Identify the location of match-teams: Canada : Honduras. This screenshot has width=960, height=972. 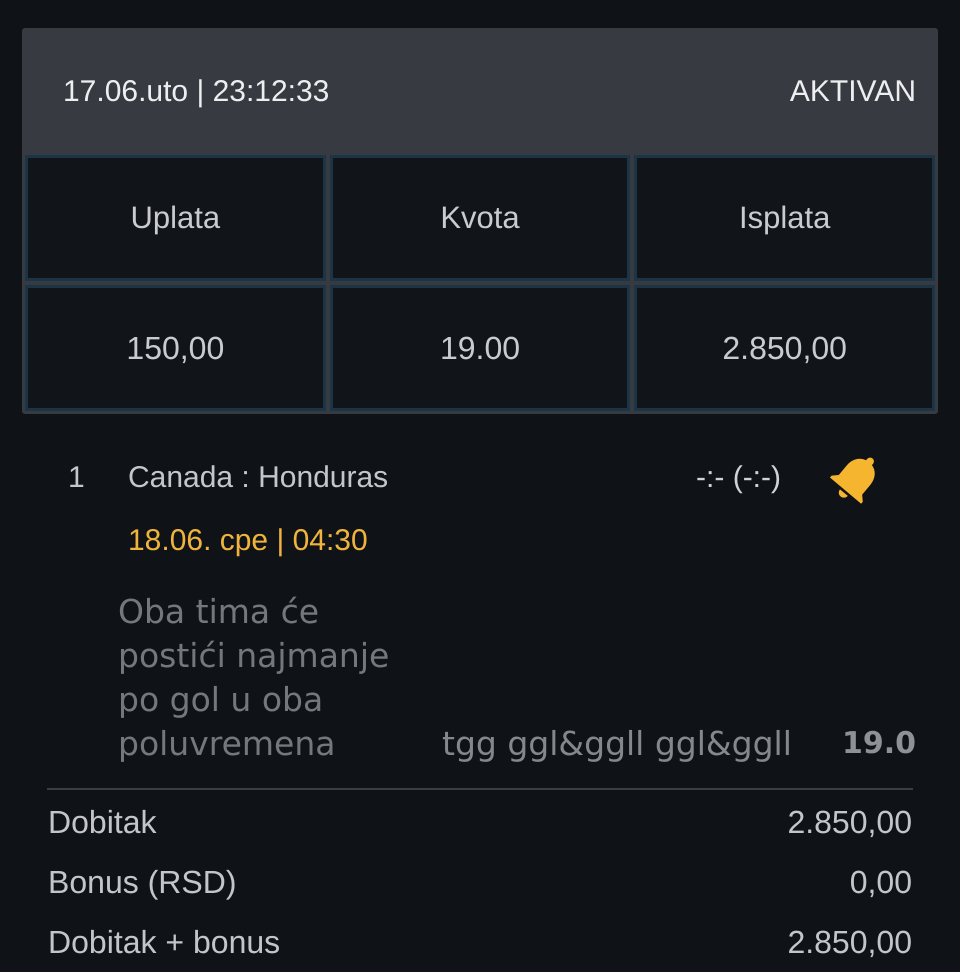
(259, 478).